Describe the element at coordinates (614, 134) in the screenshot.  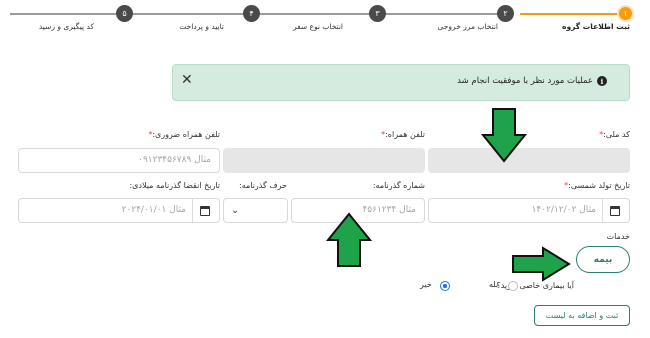
I see `national-code-label: کد ملی:*` at that location.